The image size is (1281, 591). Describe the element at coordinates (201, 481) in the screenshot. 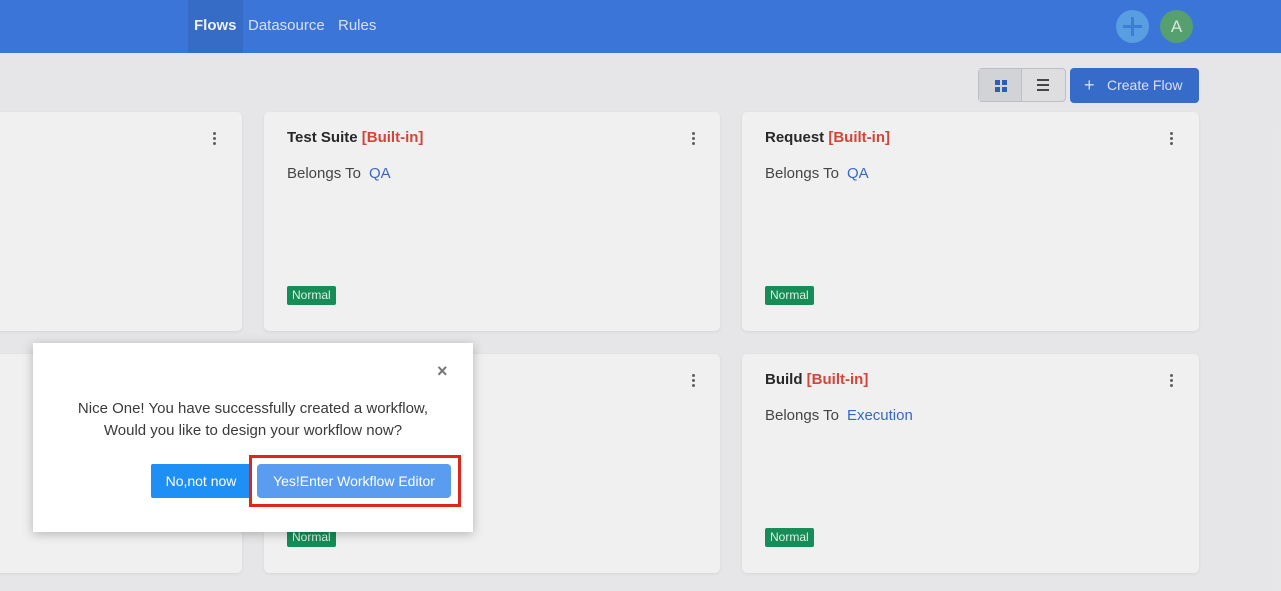

I see `no-not-now-button: No,not now` at that location.